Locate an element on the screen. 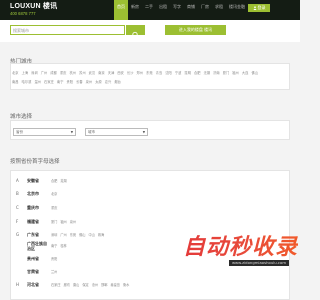  city-link: 烟台 is located at coordinates (117, 82).